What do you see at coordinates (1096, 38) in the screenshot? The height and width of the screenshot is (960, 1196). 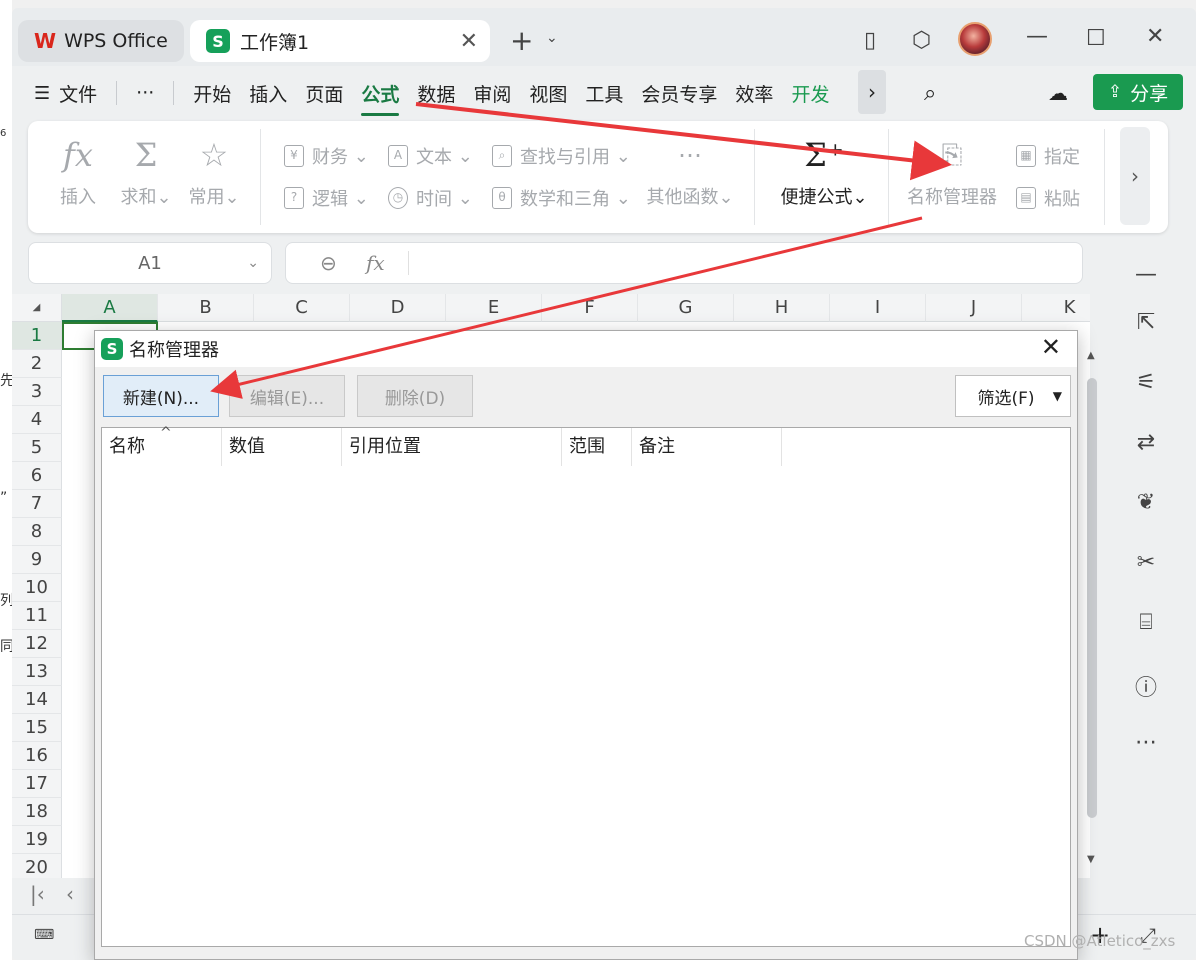 I see `maximize-icon: ☐` at bounding box center [1096, 38].